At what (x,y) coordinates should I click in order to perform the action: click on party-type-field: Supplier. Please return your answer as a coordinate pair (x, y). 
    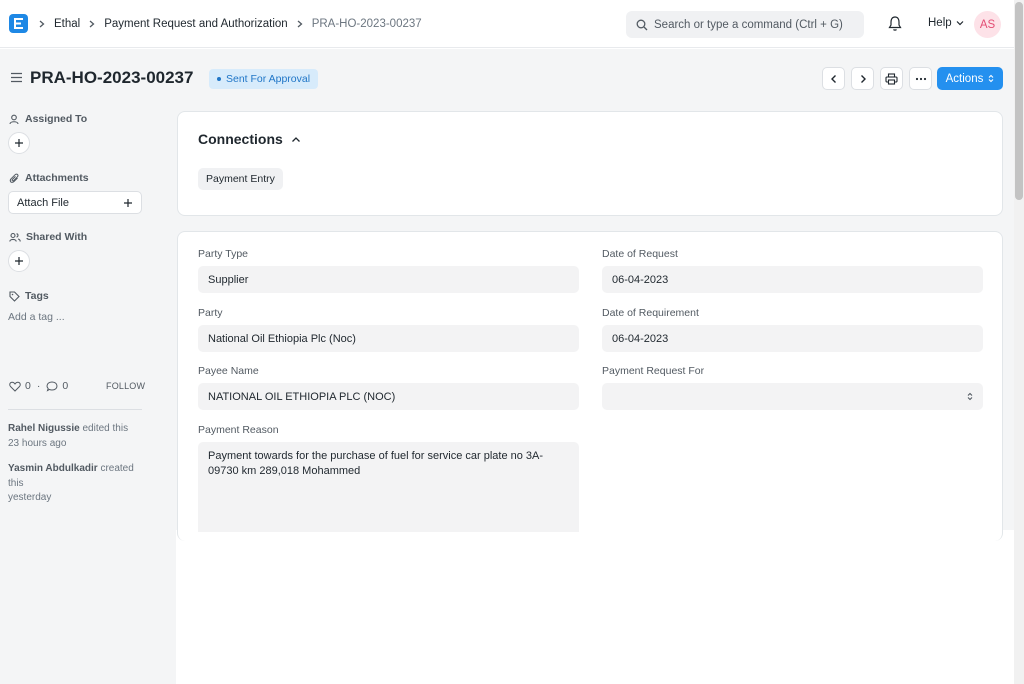
    Looking at the image, I should click on (388, 279).